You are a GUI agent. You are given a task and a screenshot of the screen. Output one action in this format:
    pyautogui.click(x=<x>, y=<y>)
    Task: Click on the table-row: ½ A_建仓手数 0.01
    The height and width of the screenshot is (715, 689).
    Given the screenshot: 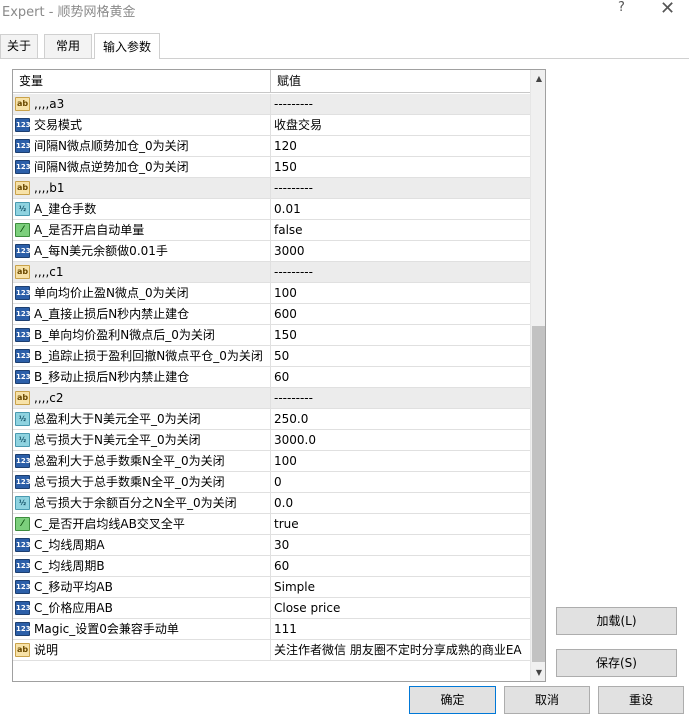 What is the action you would take?
    pyautogui.click(x=271, y=209)
    